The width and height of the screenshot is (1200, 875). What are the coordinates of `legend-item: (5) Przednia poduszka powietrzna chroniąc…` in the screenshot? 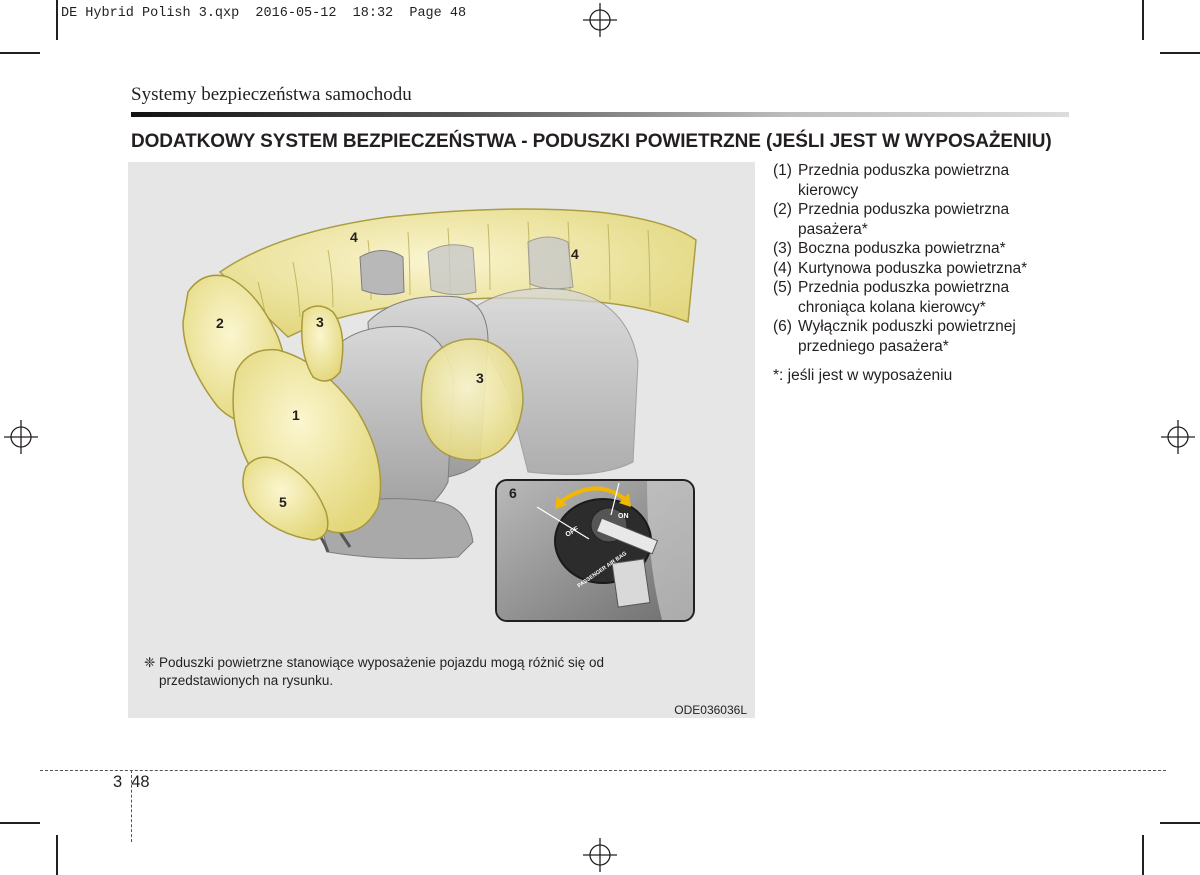 It's located at (891, 297).